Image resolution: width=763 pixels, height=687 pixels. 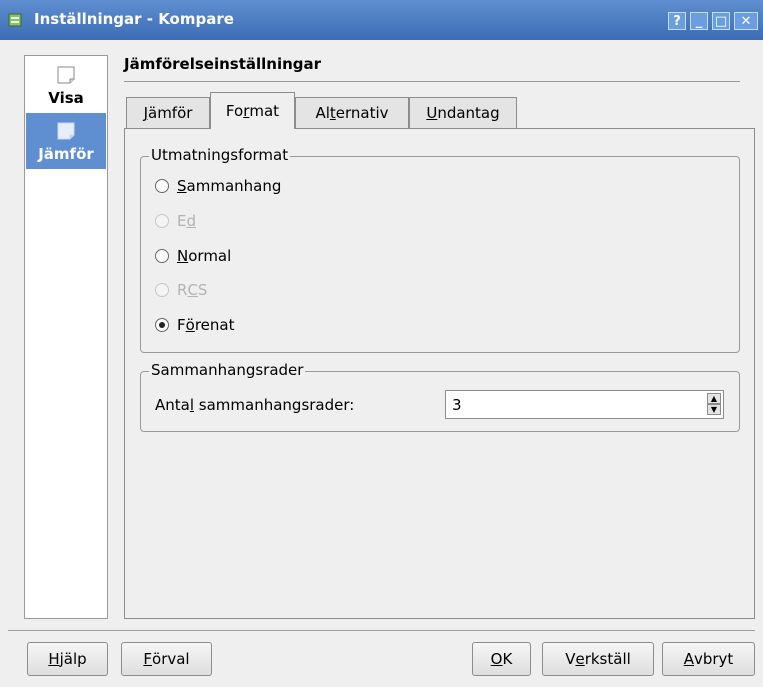 I want to click on radio-normal: Normal, so click(x=193, y=256).